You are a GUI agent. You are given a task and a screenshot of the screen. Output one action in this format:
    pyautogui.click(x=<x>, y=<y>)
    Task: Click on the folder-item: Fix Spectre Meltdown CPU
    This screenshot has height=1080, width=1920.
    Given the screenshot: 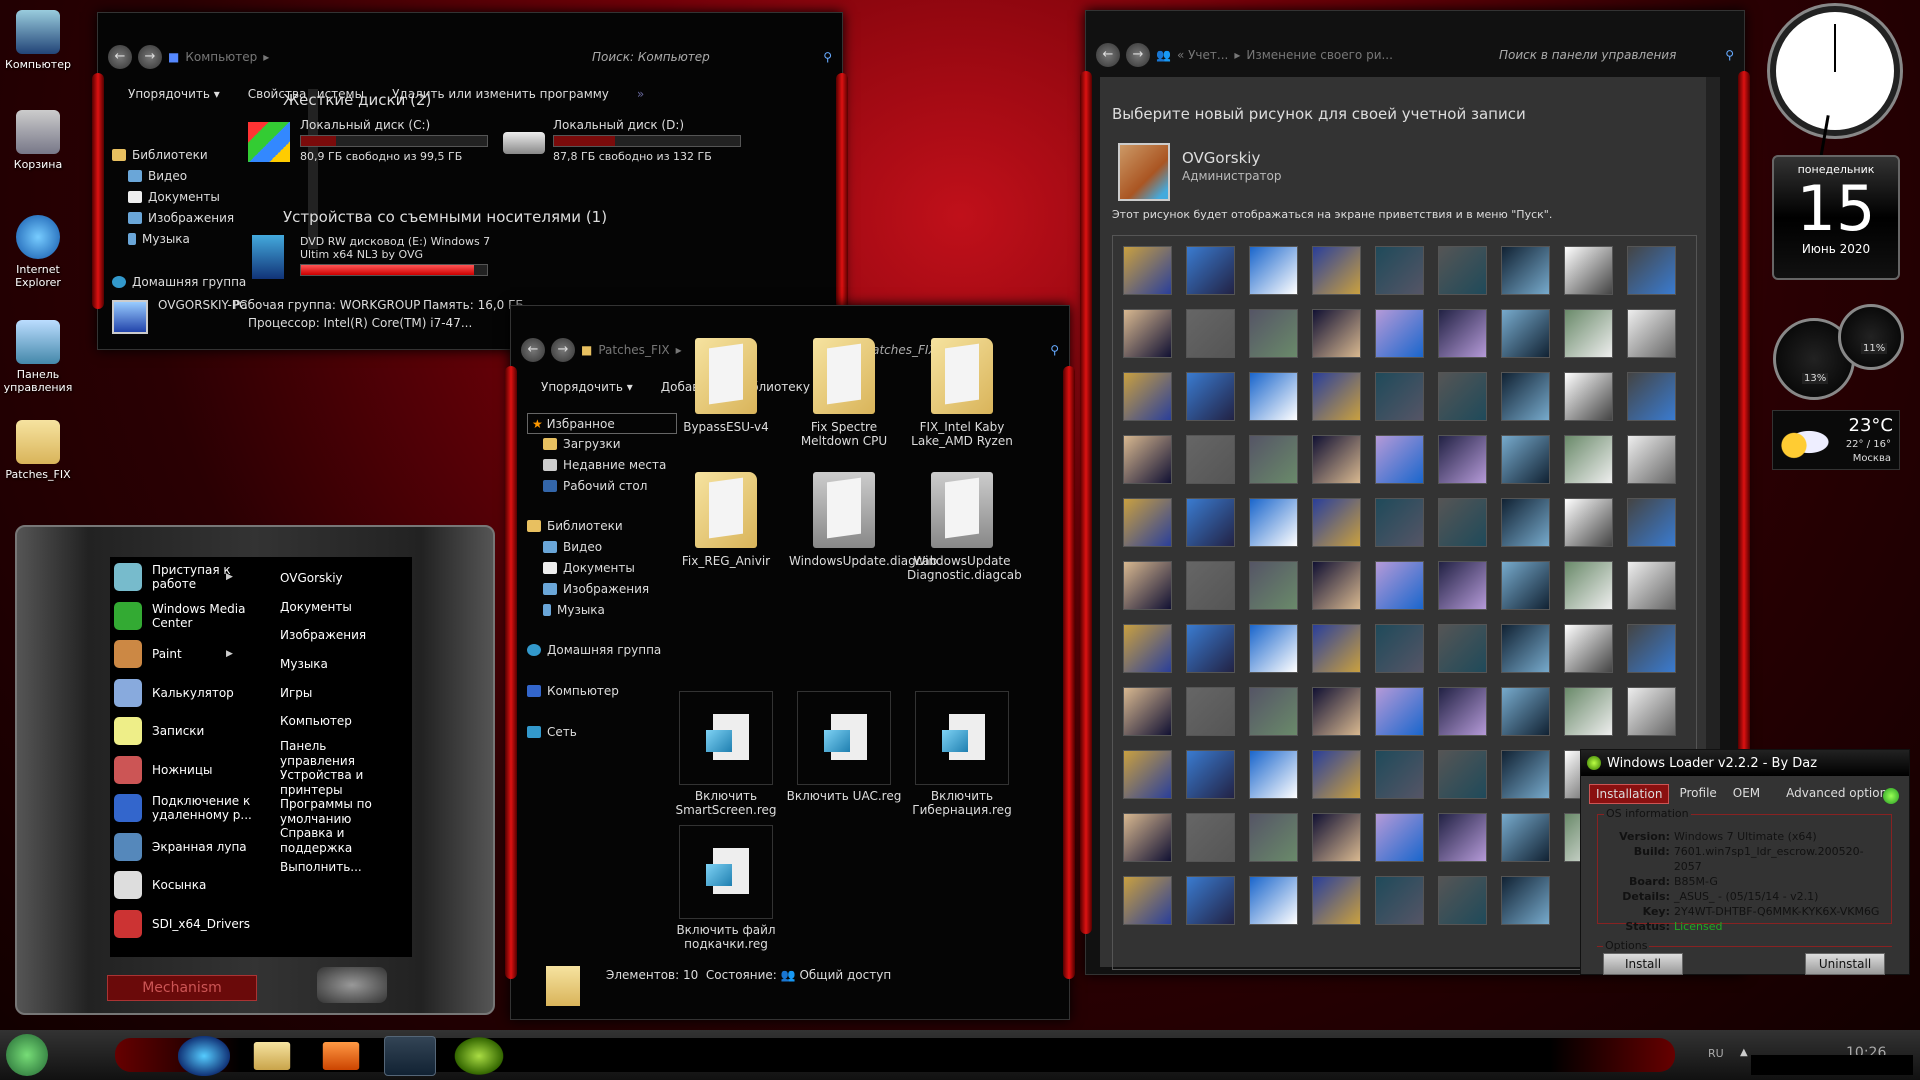 What is the action you would take?
    pyautogui.click(x=844, y=393)
    